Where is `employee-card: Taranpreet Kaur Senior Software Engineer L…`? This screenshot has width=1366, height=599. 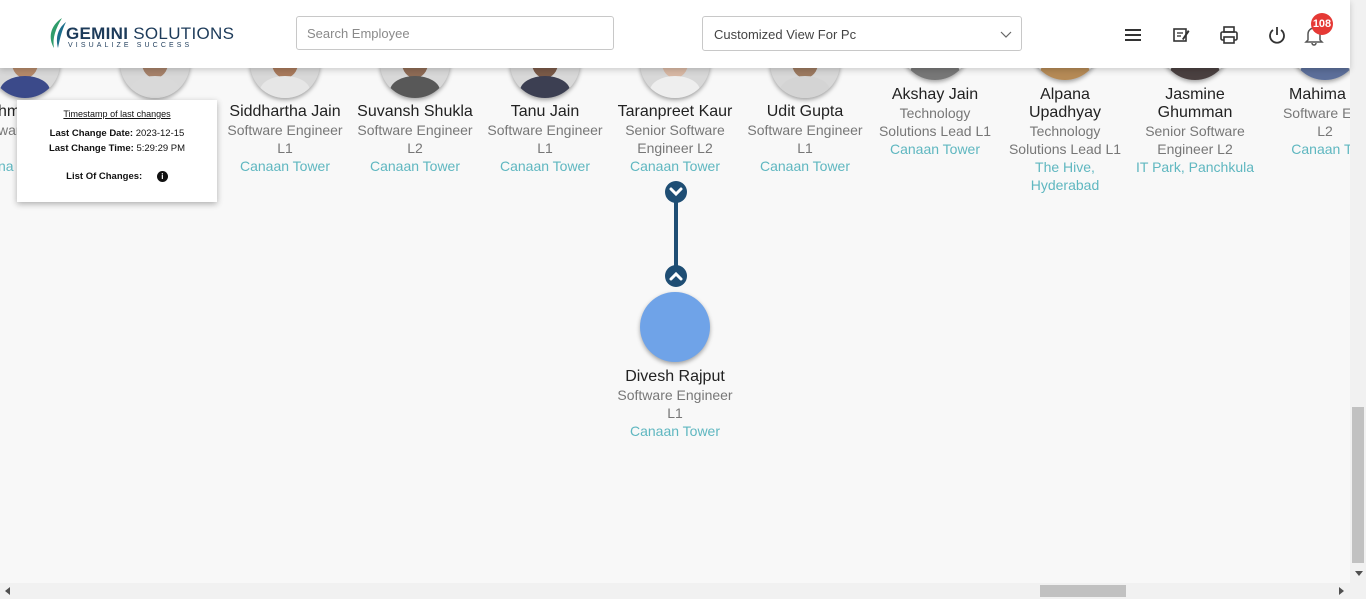
employee-card: Taranpreet Kaur Senior Software Engineer L… is located at coordinates (675, 139).